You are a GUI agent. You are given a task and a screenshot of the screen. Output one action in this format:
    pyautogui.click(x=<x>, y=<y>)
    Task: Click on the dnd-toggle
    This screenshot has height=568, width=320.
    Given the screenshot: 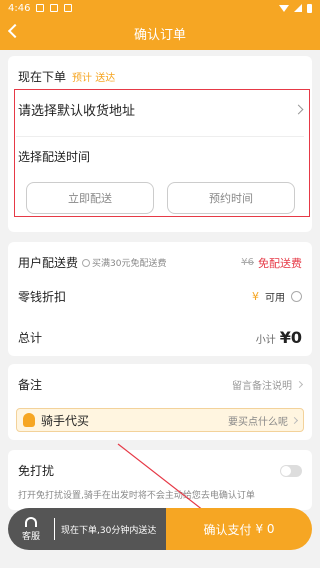 What is the action you would take?
    pyautogui.click(x=291, y=470)
    